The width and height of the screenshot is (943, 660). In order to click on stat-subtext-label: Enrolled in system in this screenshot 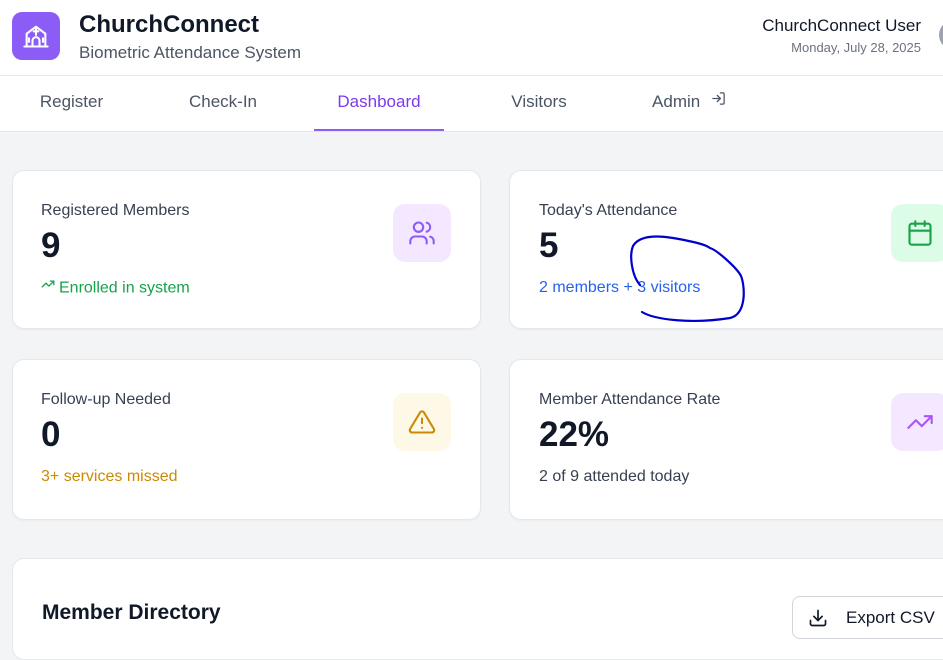, I will do `click(124, 288)`.